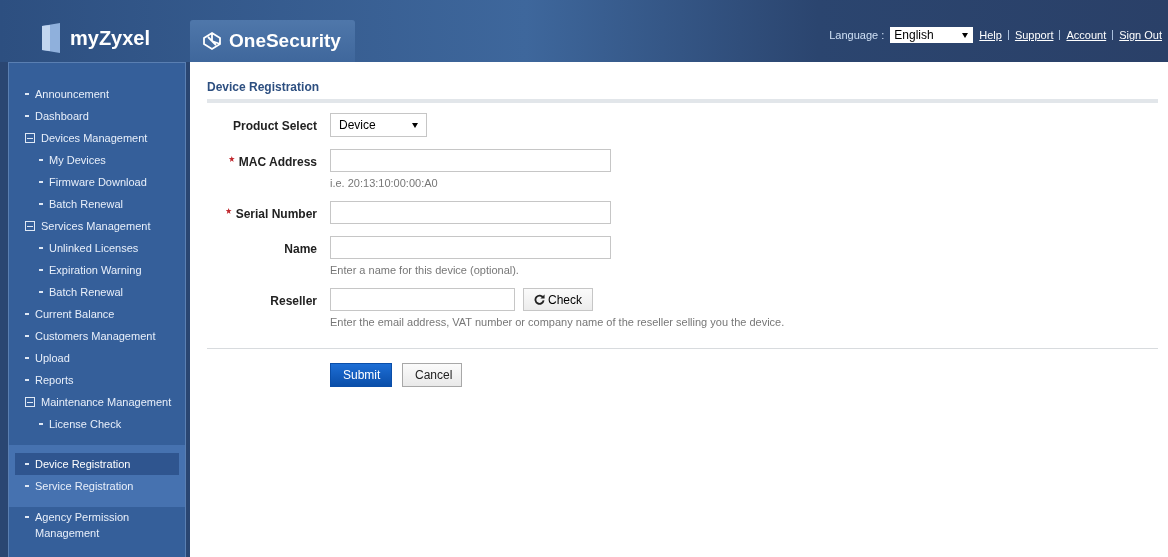 This screenshot has width=1168, height=557. What do you see at coordinates (1140, 35) in the screenshot?
I see `header-link: Sign Out` at bounding box center [1140, 35].